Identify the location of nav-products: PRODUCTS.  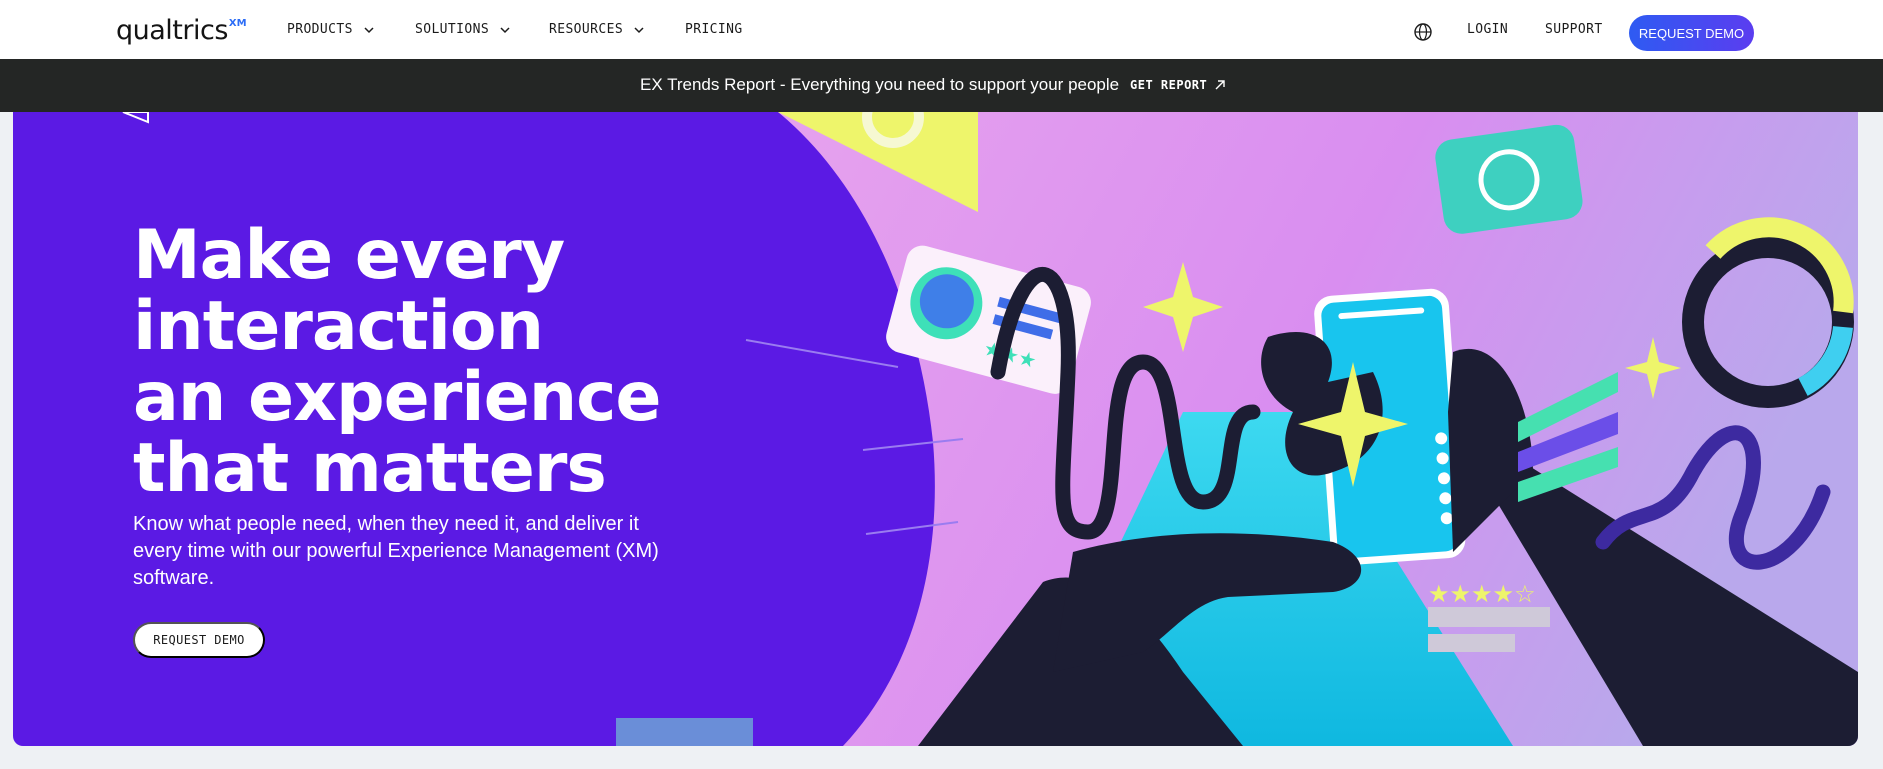
(331, 29).